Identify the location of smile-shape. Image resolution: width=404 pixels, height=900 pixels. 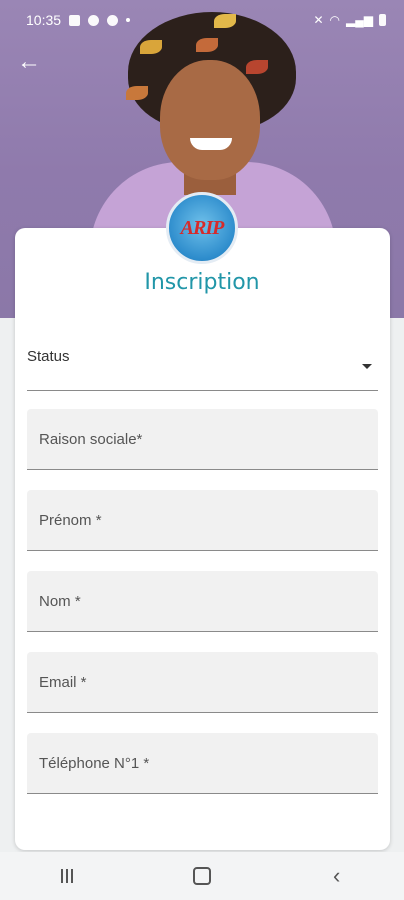
(211, 144).